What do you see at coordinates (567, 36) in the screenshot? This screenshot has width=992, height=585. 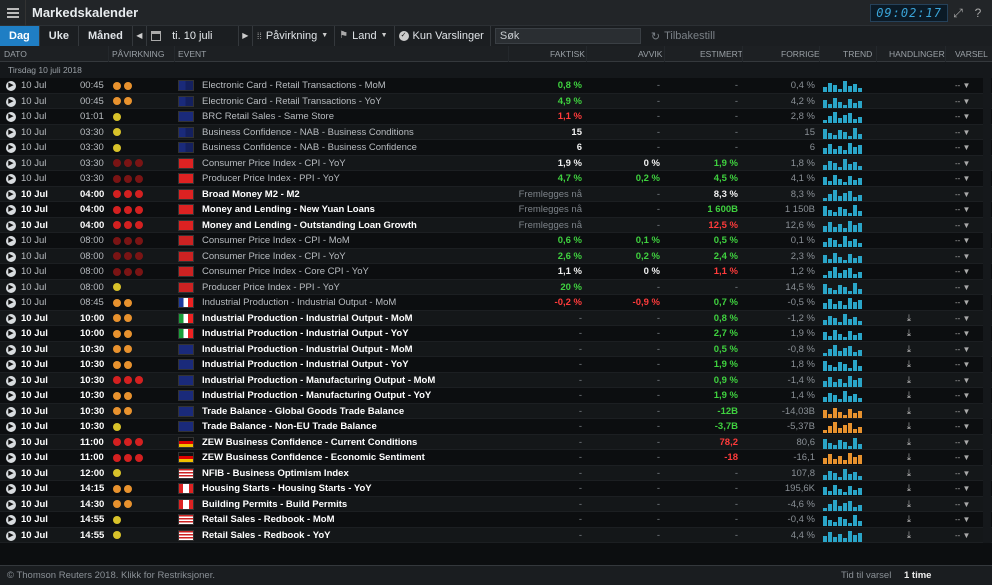 I see `search-input` at bounding box center [567, 36].